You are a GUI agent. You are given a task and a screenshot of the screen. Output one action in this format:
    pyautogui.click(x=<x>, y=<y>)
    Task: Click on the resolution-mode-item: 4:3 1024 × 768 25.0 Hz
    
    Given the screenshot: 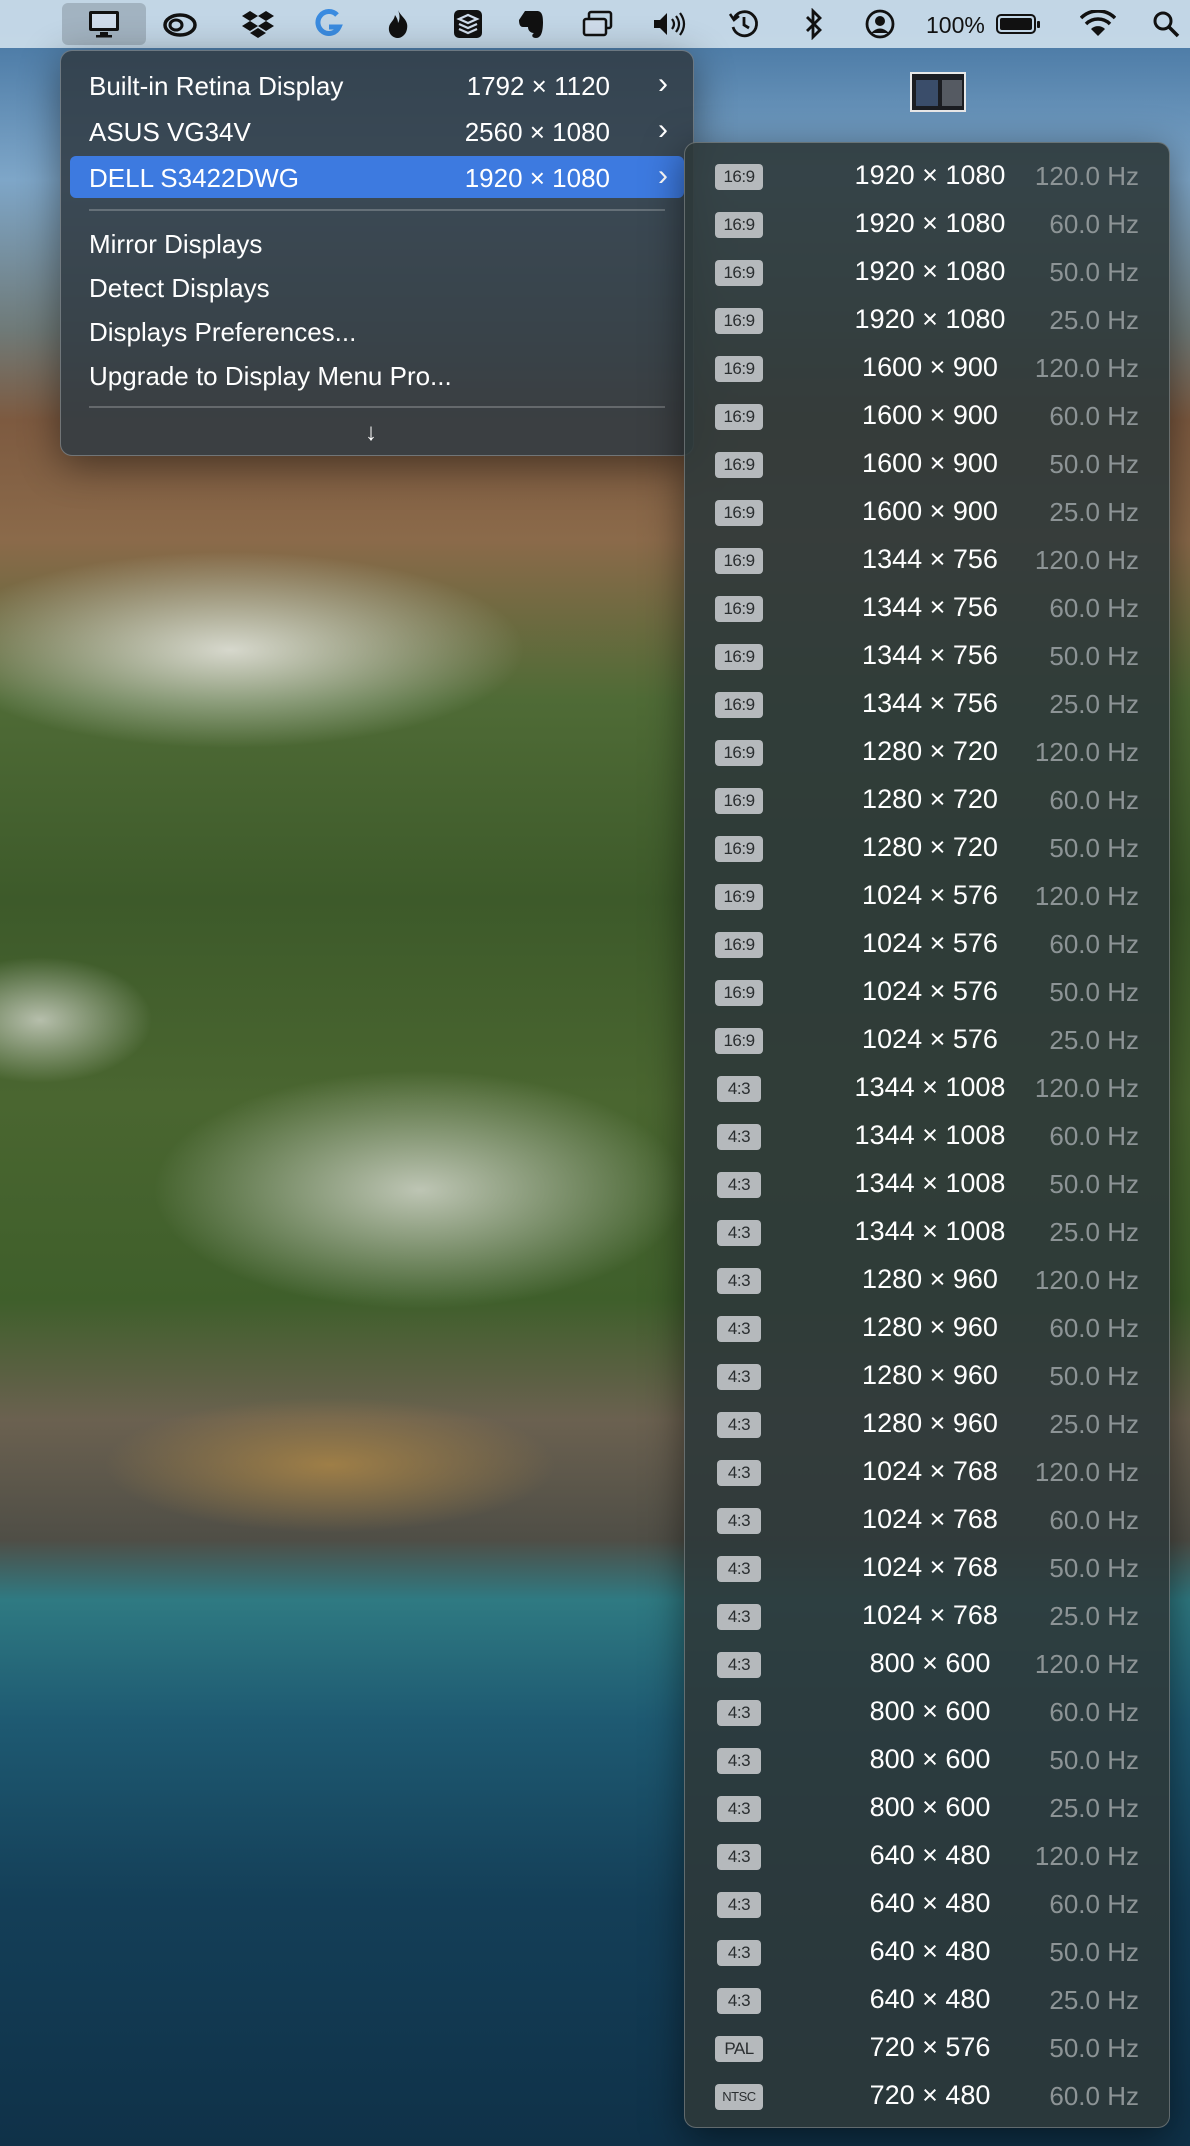 What is the action you would take?
    pyautogui.click(x=927, y=1617)
    